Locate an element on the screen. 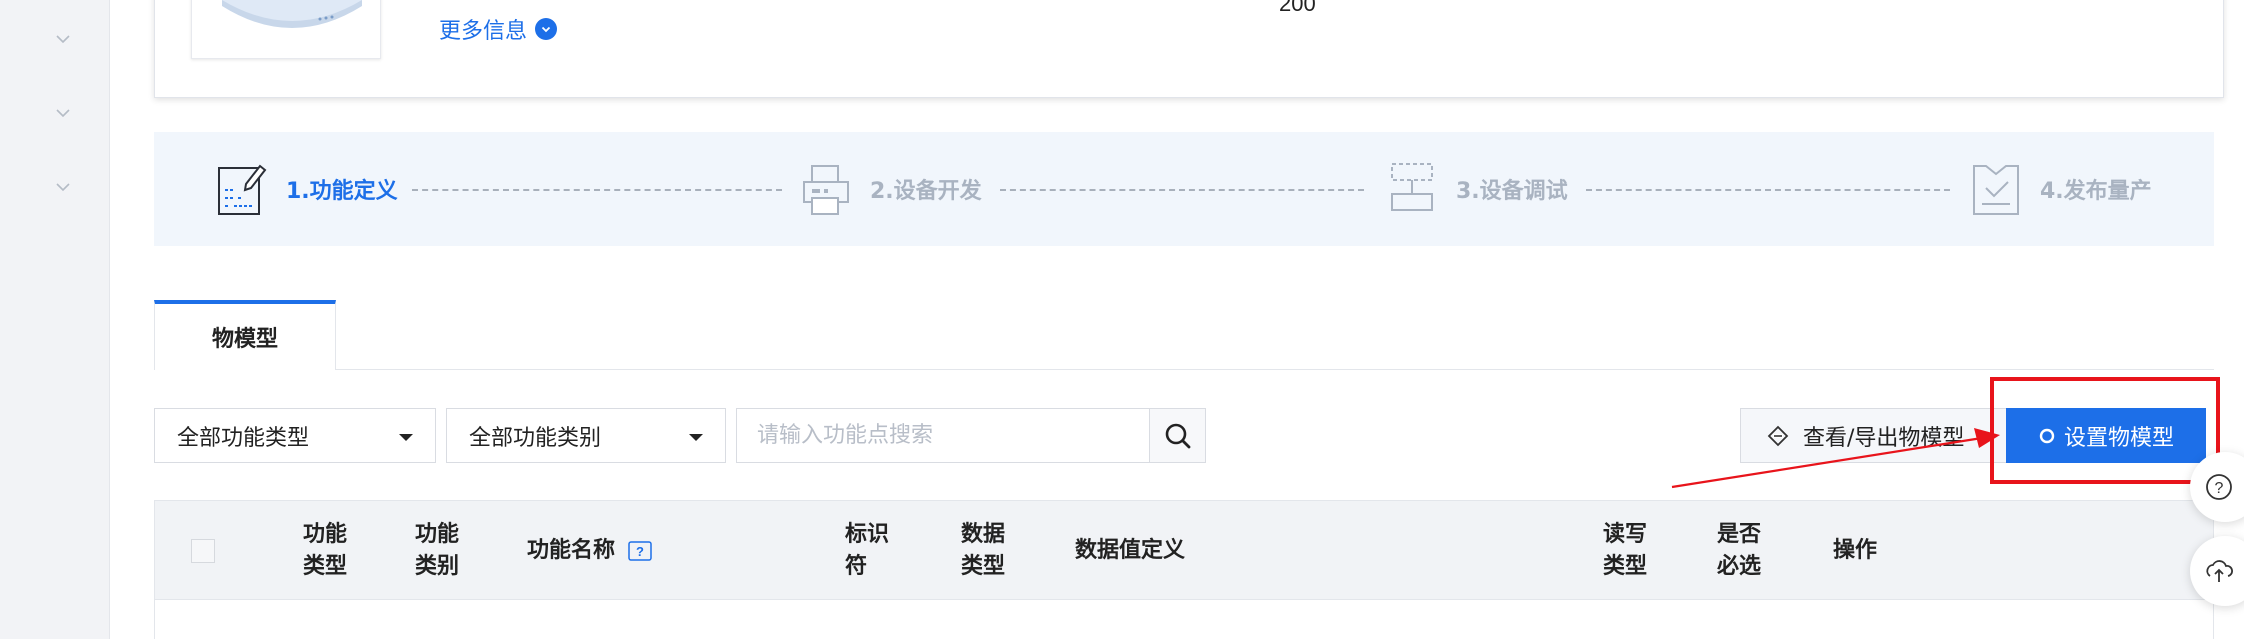 The width and height of the screenshot is (2244, 639). gear-icon is located at coordinates (2047, 436).